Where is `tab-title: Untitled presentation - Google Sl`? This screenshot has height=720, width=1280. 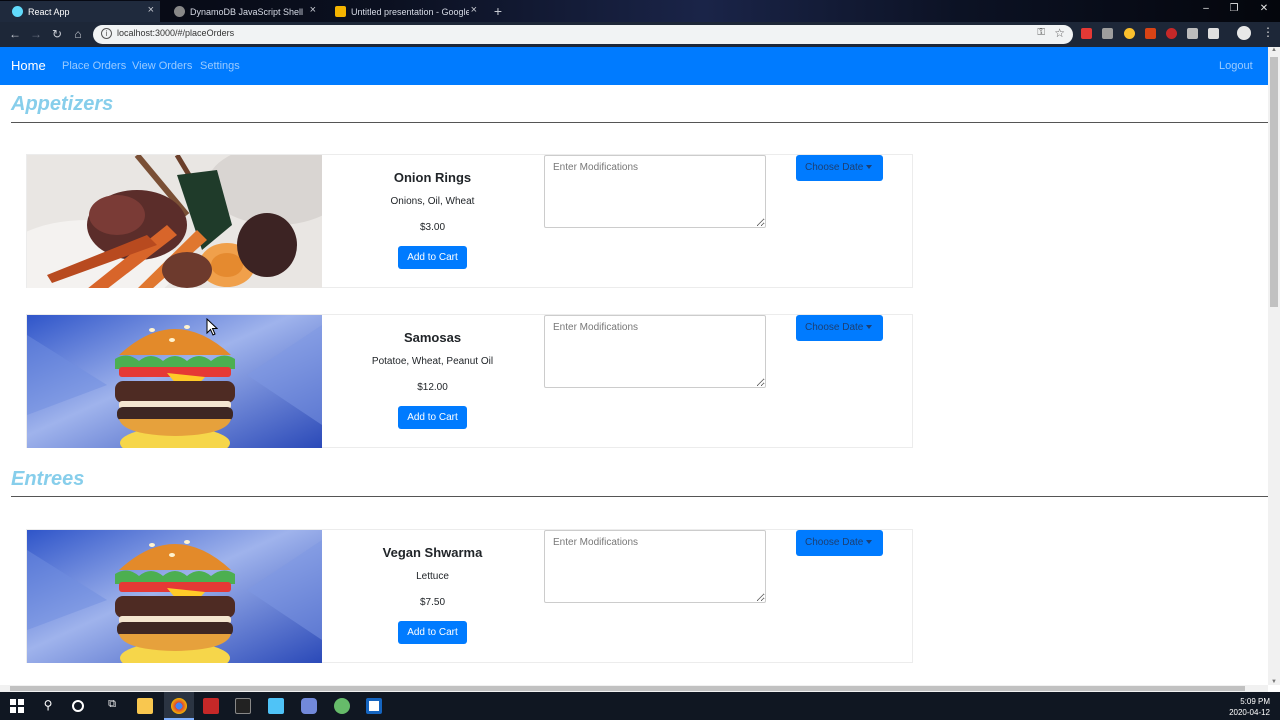
tab-title: Untitled presentation - Google Sl is located at coordinates (410, 11).